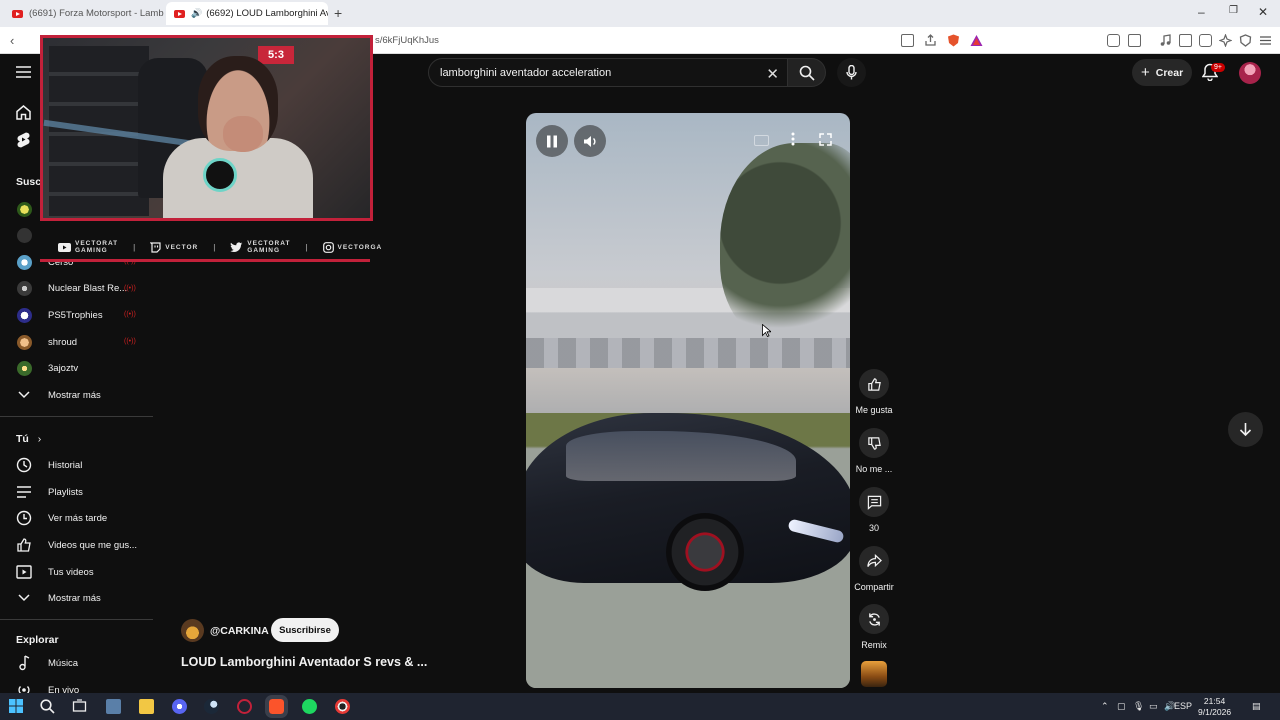  Describe the element at coordinates (1121, 706) in the screenshot. I see `tray-app-icon: ▢` at that location.